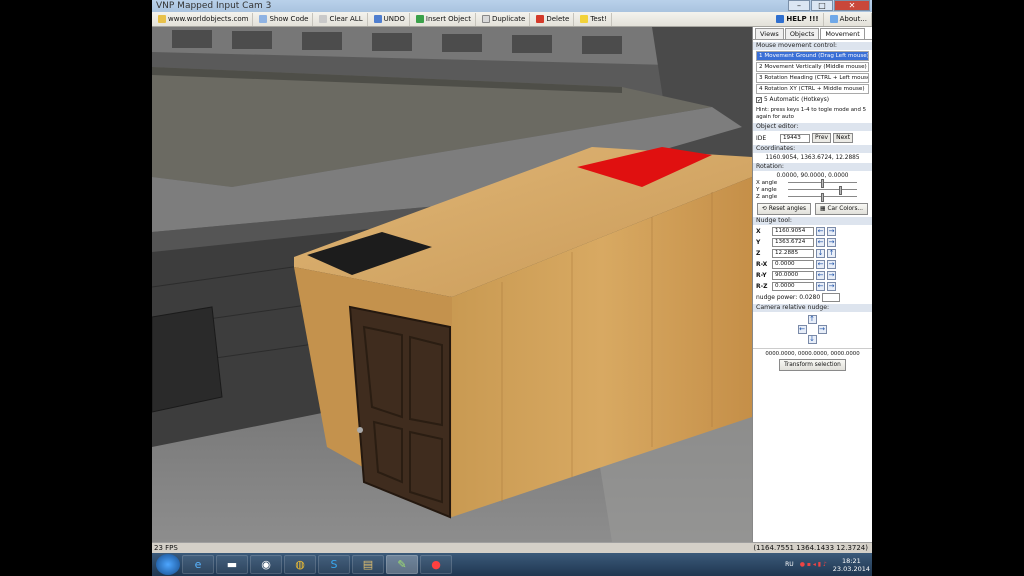  What do you see at coordinates (504, 19) in the screenshot?
I see `duplicate-button: Duplicate` at bounding box center [504, 19].